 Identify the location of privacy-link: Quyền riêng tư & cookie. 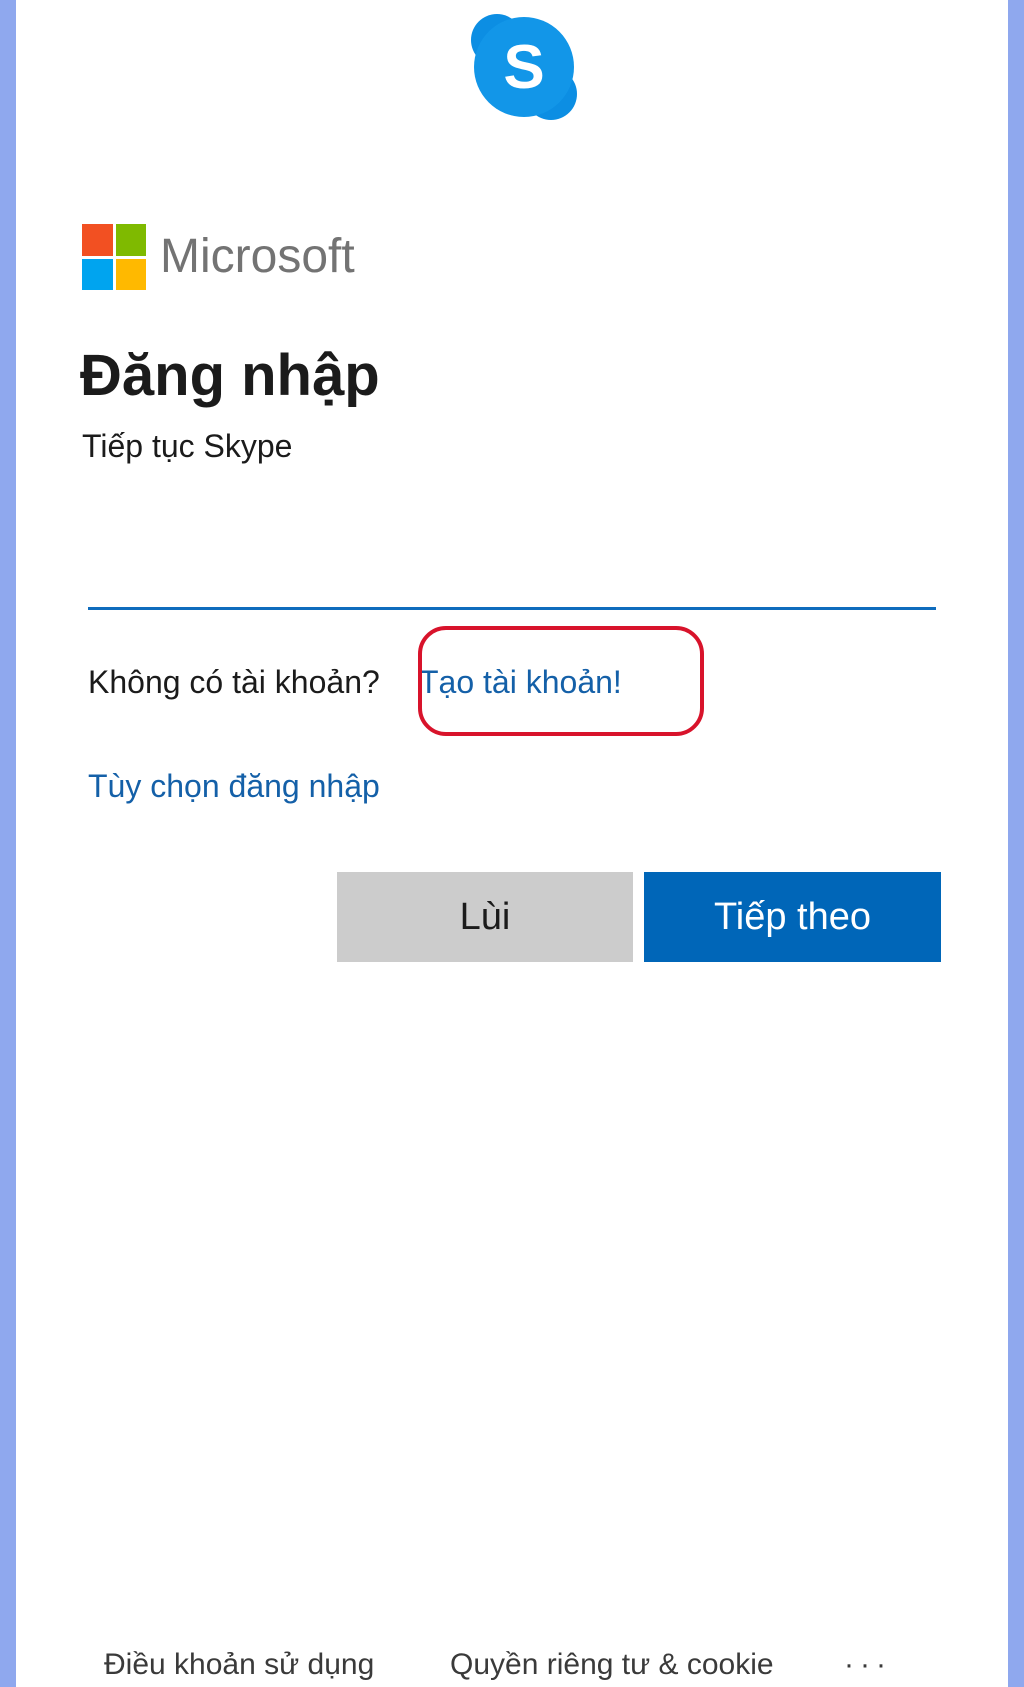
(612, 1665).